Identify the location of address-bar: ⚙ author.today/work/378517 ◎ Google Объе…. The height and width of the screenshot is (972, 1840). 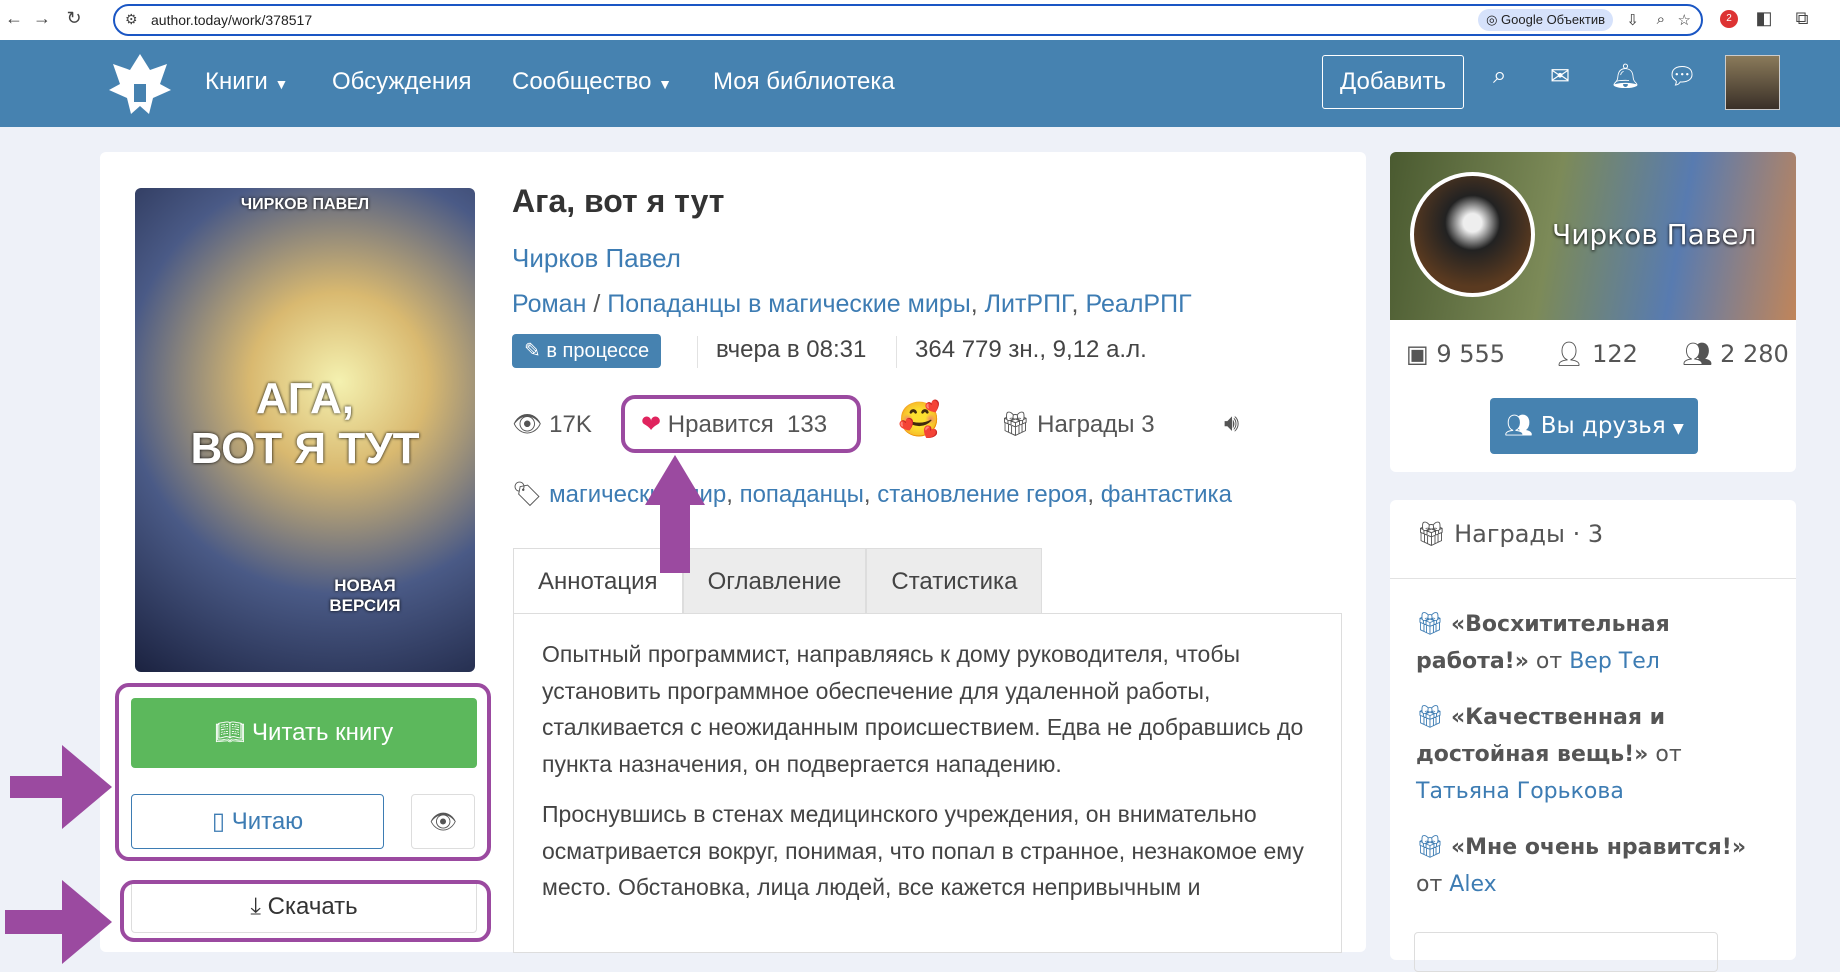
(908, 20).